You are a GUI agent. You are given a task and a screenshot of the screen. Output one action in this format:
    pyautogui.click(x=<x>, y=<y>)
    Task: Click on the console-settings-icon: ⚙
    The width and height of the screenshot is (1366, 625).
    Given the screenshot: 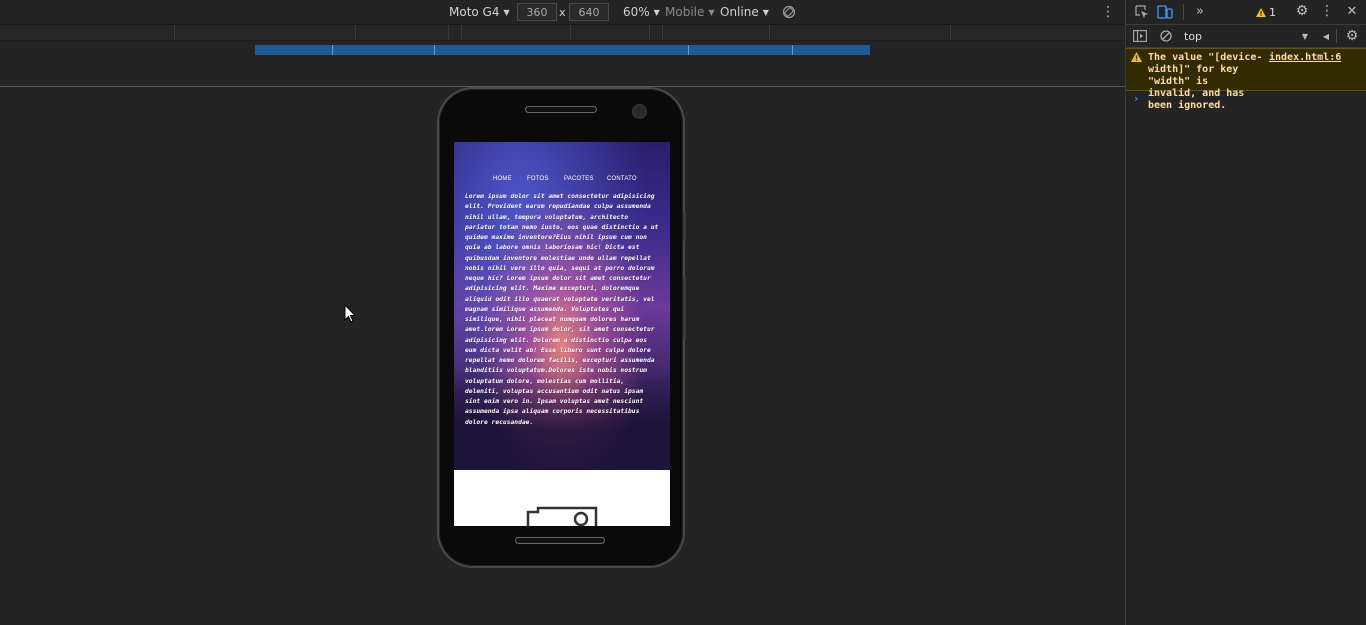 What is the action you would take?
    pyautogui.click(x=1352, y=36)
    